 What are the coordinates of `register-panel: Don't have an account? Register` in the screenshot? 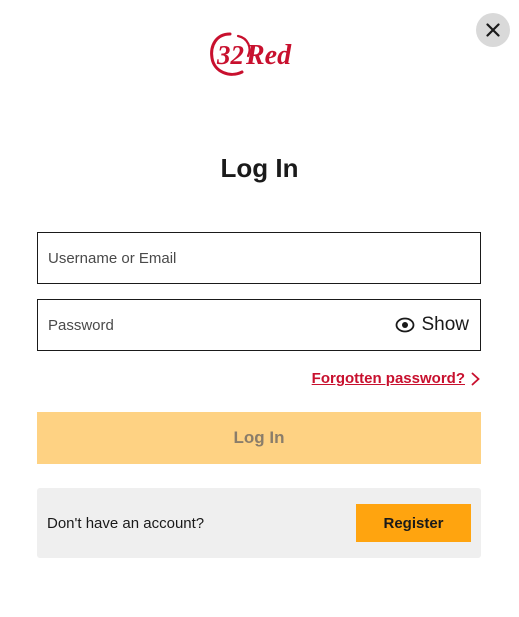 It's located at (259, 523).